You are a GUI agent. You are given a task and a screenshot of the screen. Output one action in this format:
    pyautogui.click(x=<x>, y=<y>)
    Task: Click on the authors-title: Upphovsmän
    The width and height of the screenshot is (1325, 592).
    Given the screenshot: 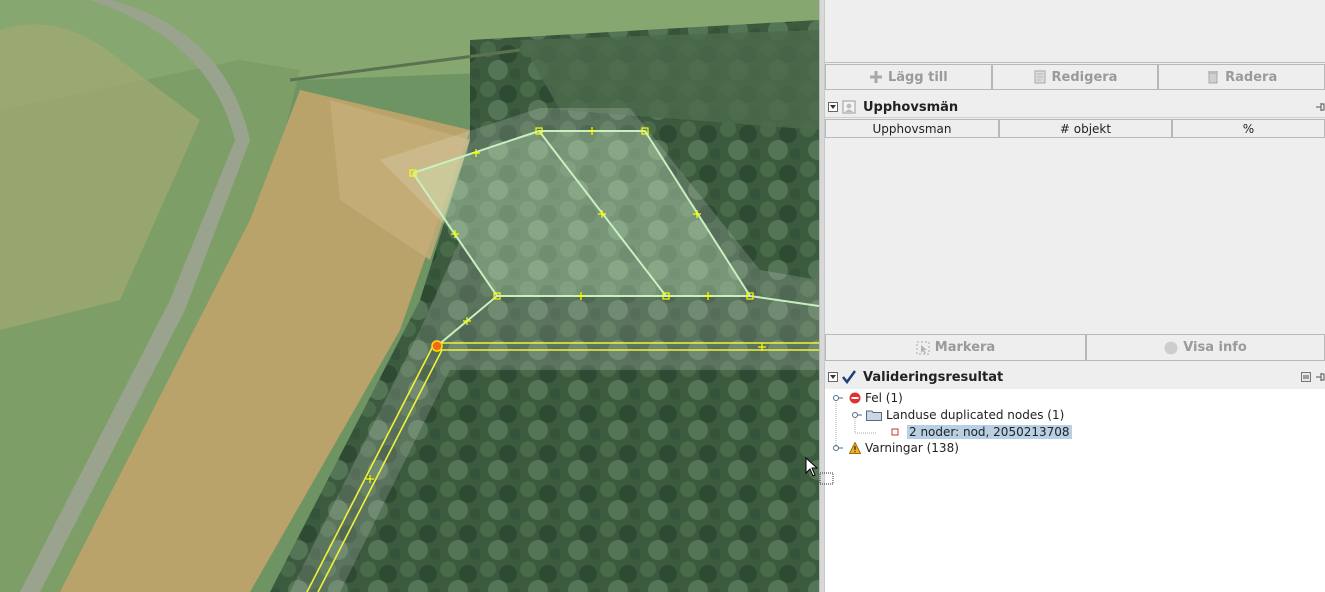 What is the action you would take?
    pyautogui.click(x=911, y=107)
    